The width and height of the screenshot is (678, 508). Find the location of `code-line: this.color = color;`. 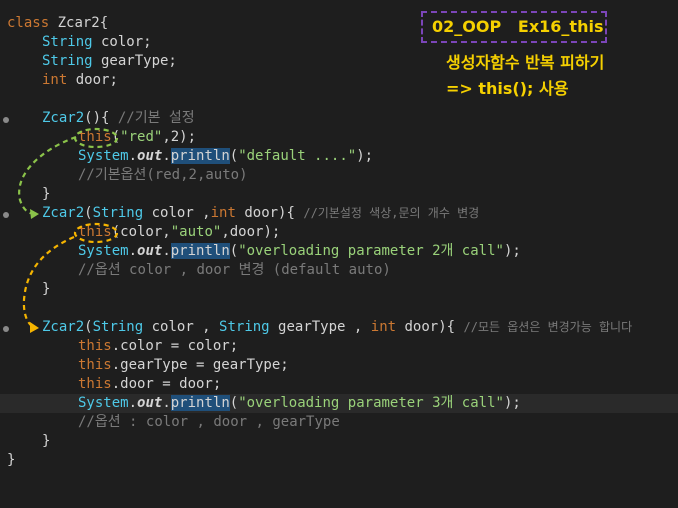

code-line: this.color = color; is located at coordinates (119, 346).